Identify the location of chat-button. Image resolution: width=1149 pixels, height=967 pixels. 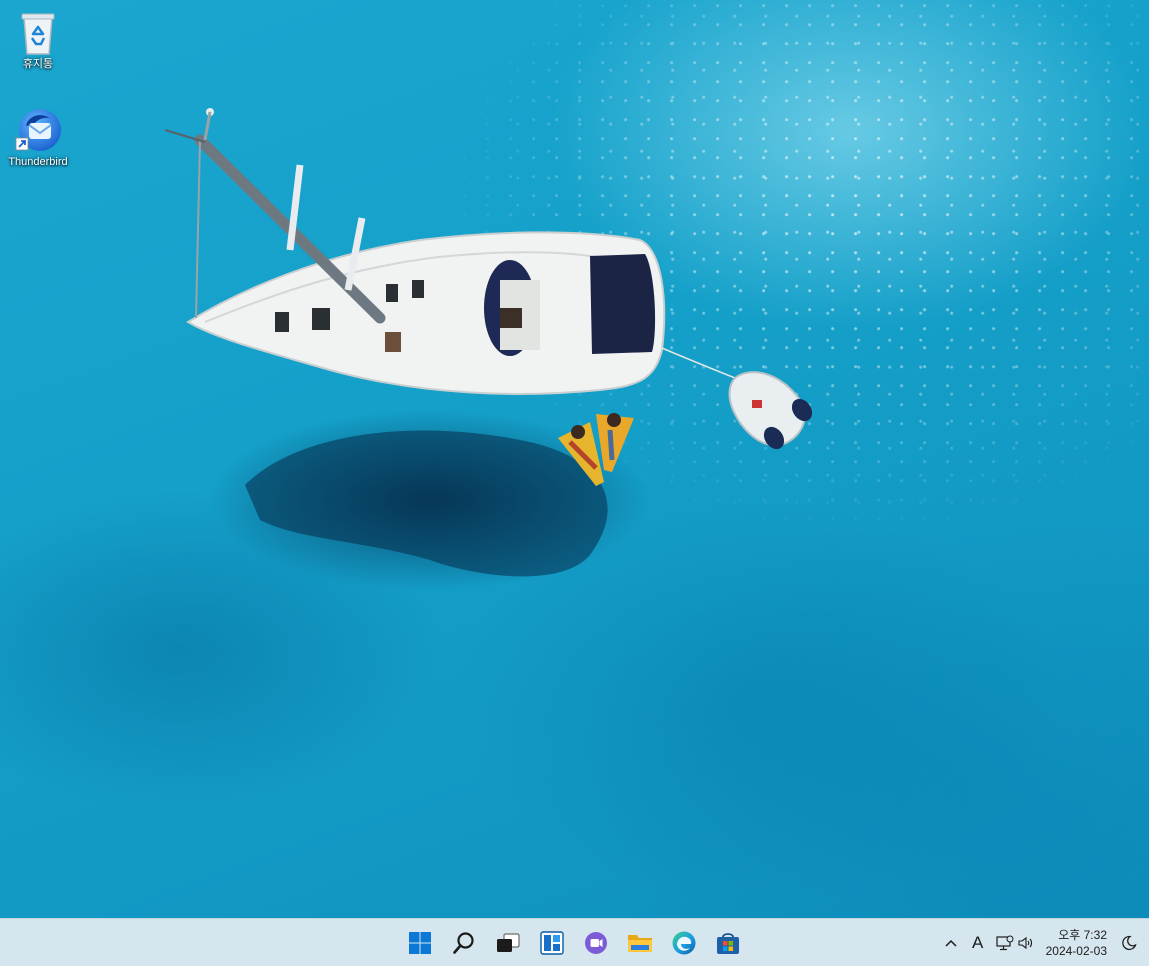
(596, 943).